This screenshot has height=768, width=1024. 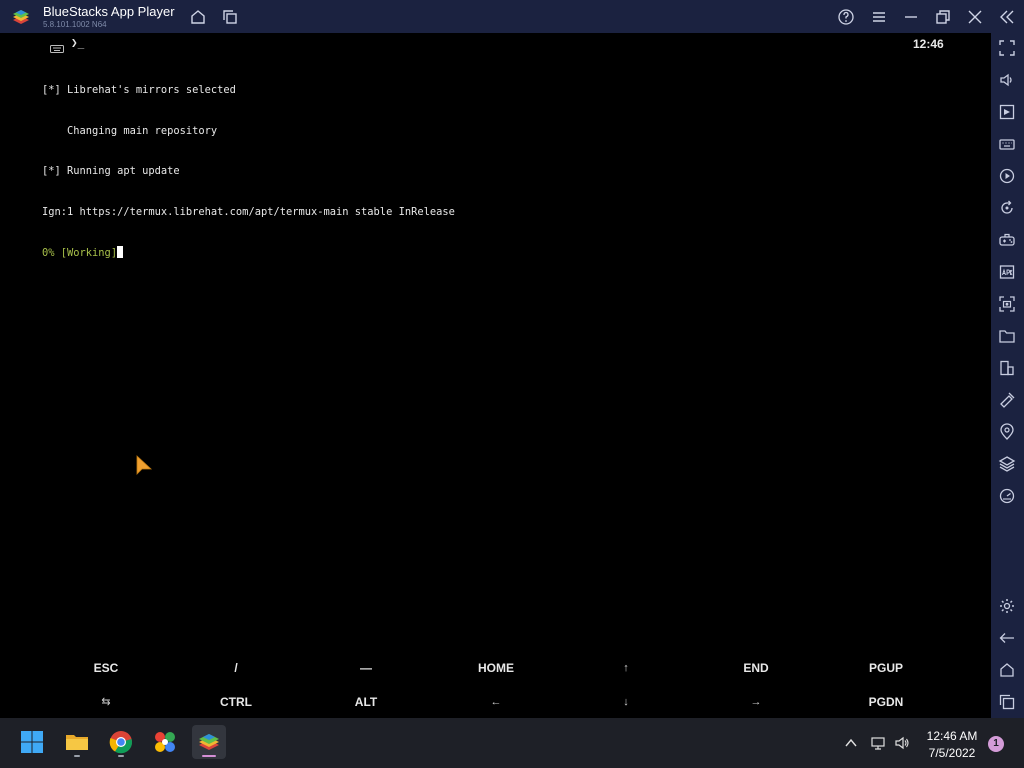 I want to click on key-tab: ⇆, so click(x=106, y=702).